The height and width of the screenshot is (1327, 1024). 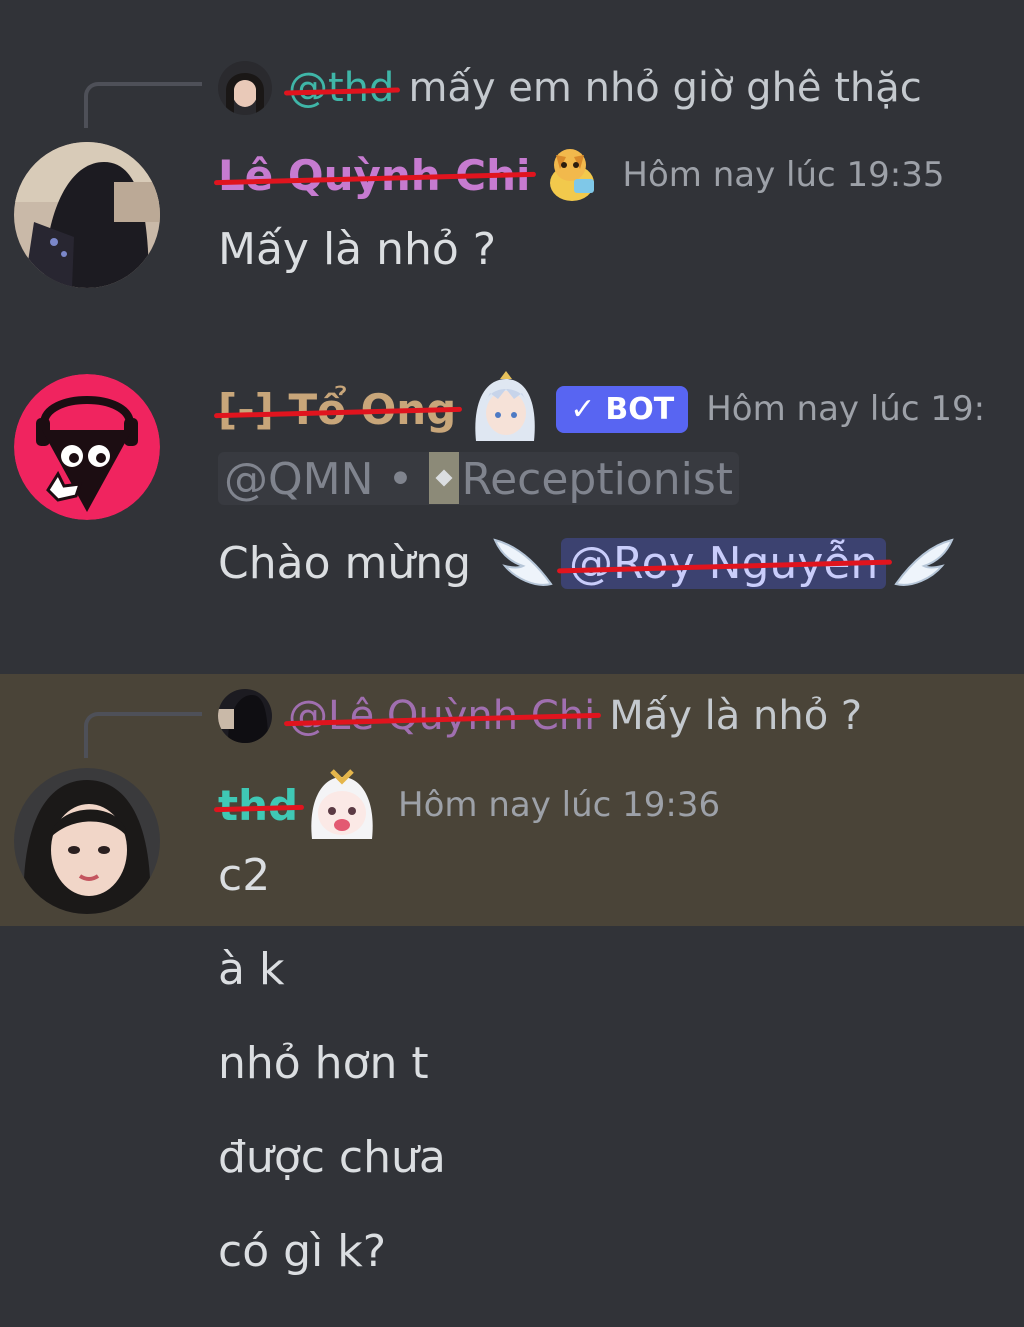 I want to click on message-line: được chưa, so click(x=332, y=1157).